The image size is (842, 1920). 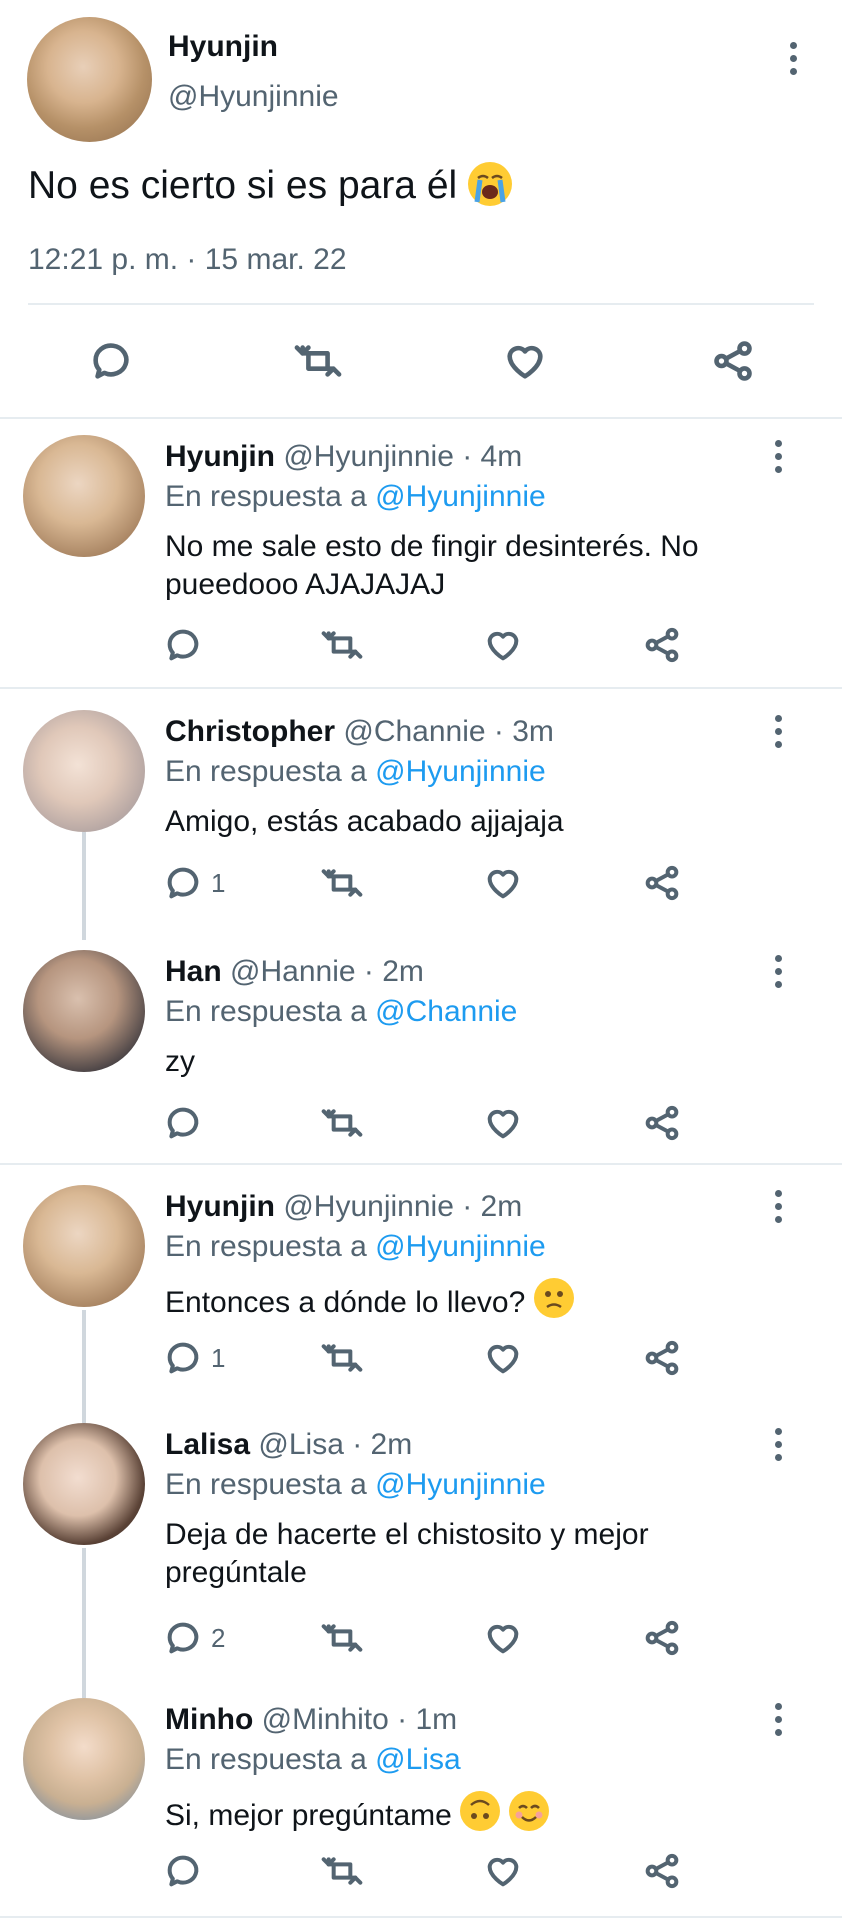 What do you see at coordinates (553, 1298) in the screenshot?
I see `confused-face-emoji-icon` at bounding box center [553, 1298].